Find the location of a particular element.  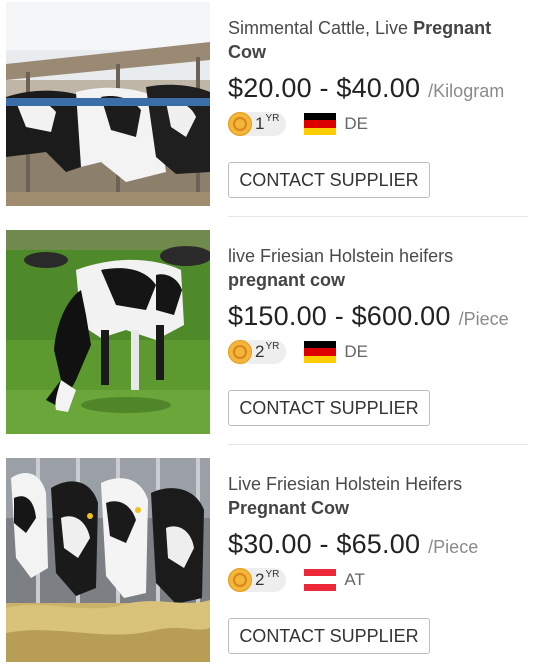

supplier-meta: 2 YR DE is located at coordinates (378, 352).